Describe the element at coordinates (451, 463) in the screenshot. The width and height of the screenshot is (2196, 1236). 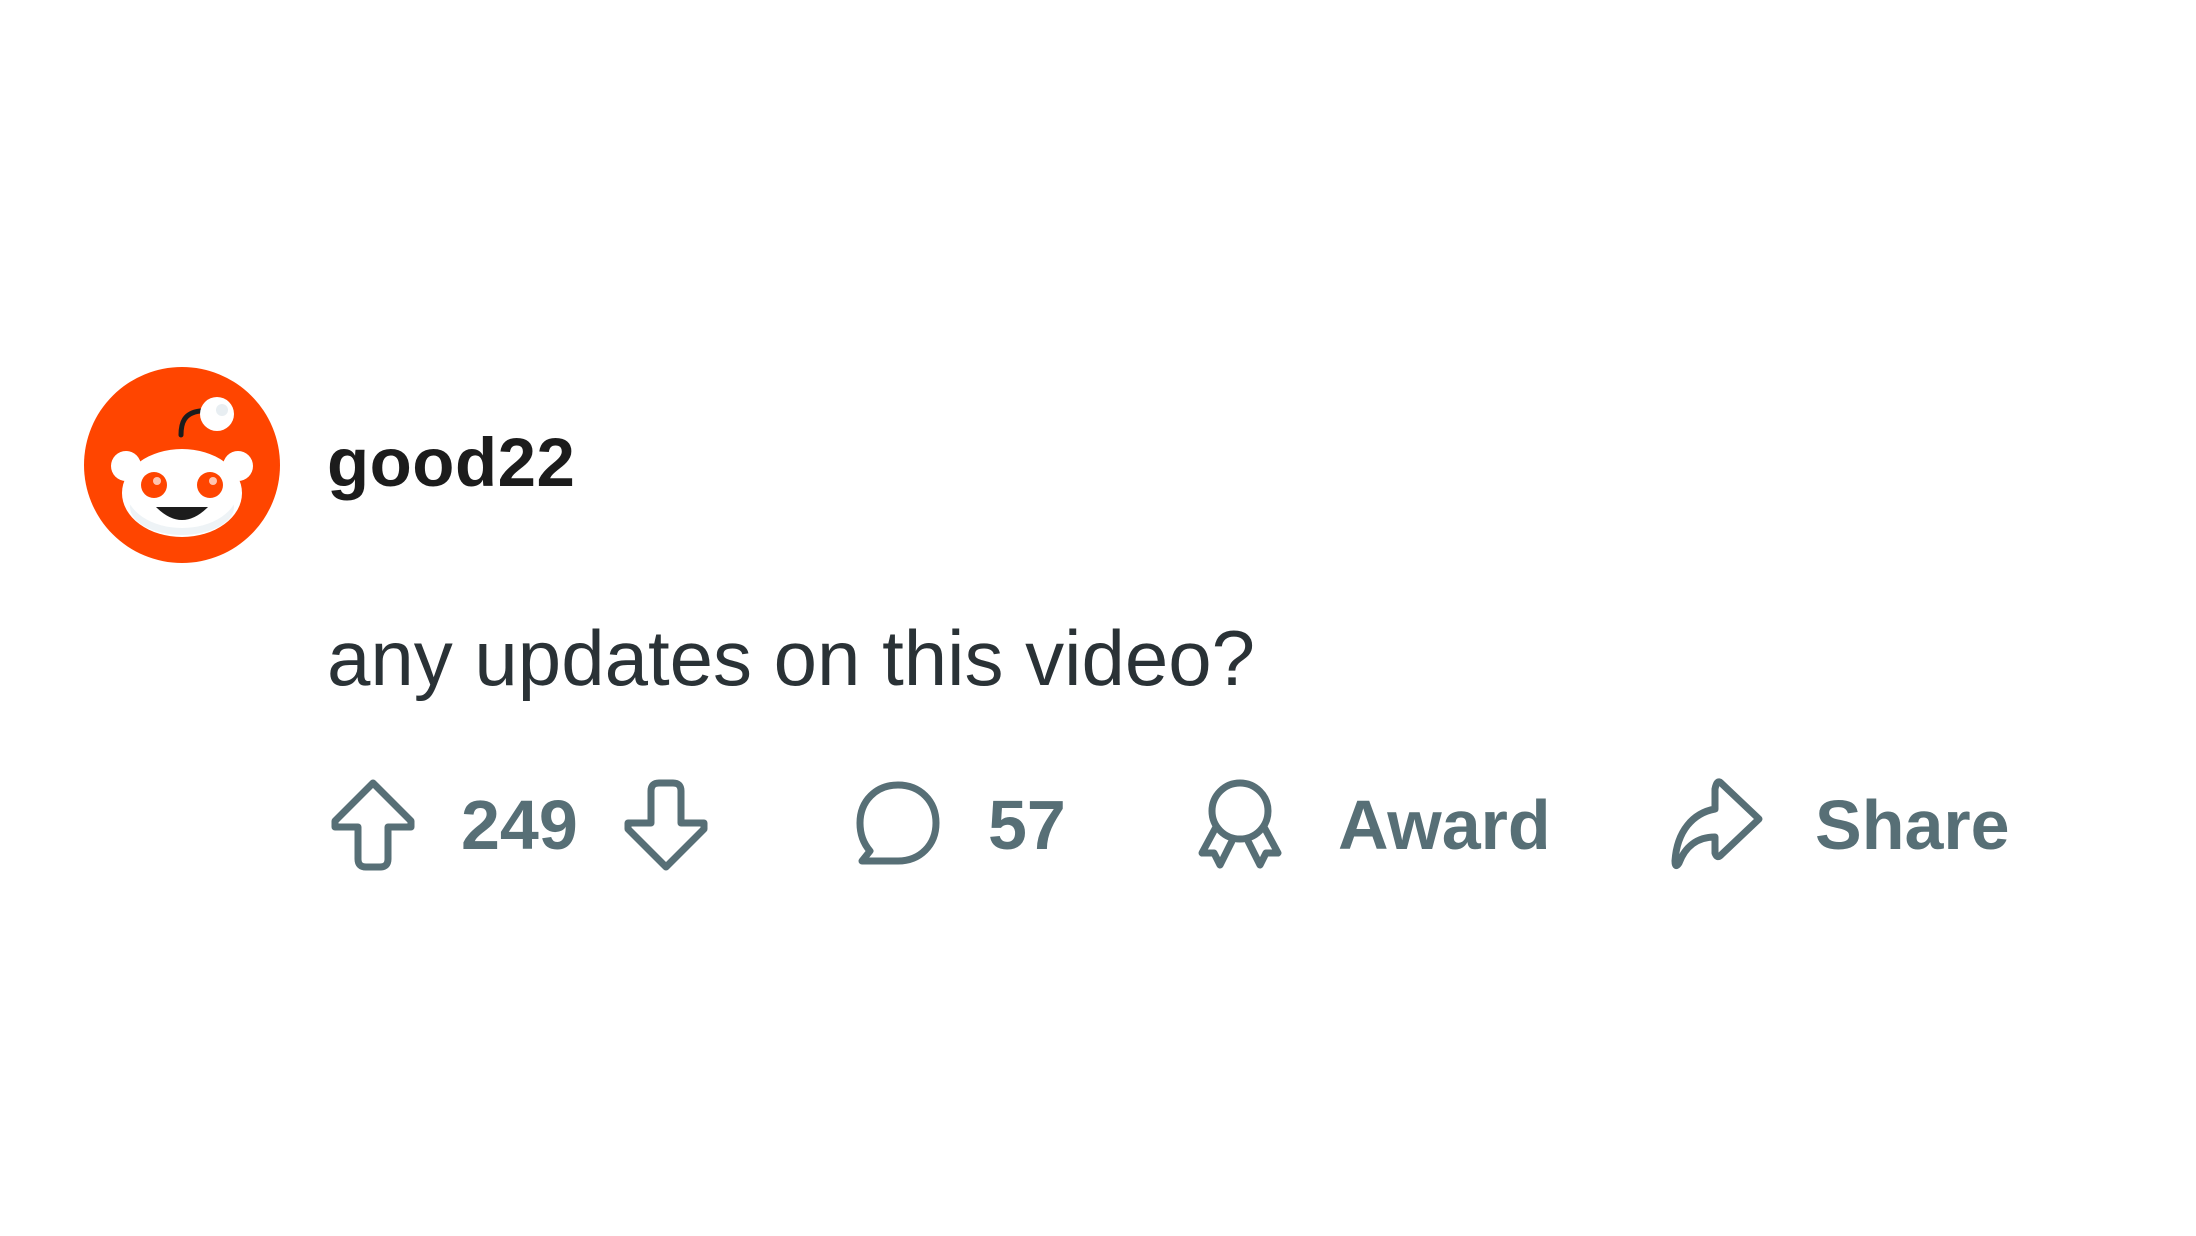
I see `comment-author: good22` at that location.